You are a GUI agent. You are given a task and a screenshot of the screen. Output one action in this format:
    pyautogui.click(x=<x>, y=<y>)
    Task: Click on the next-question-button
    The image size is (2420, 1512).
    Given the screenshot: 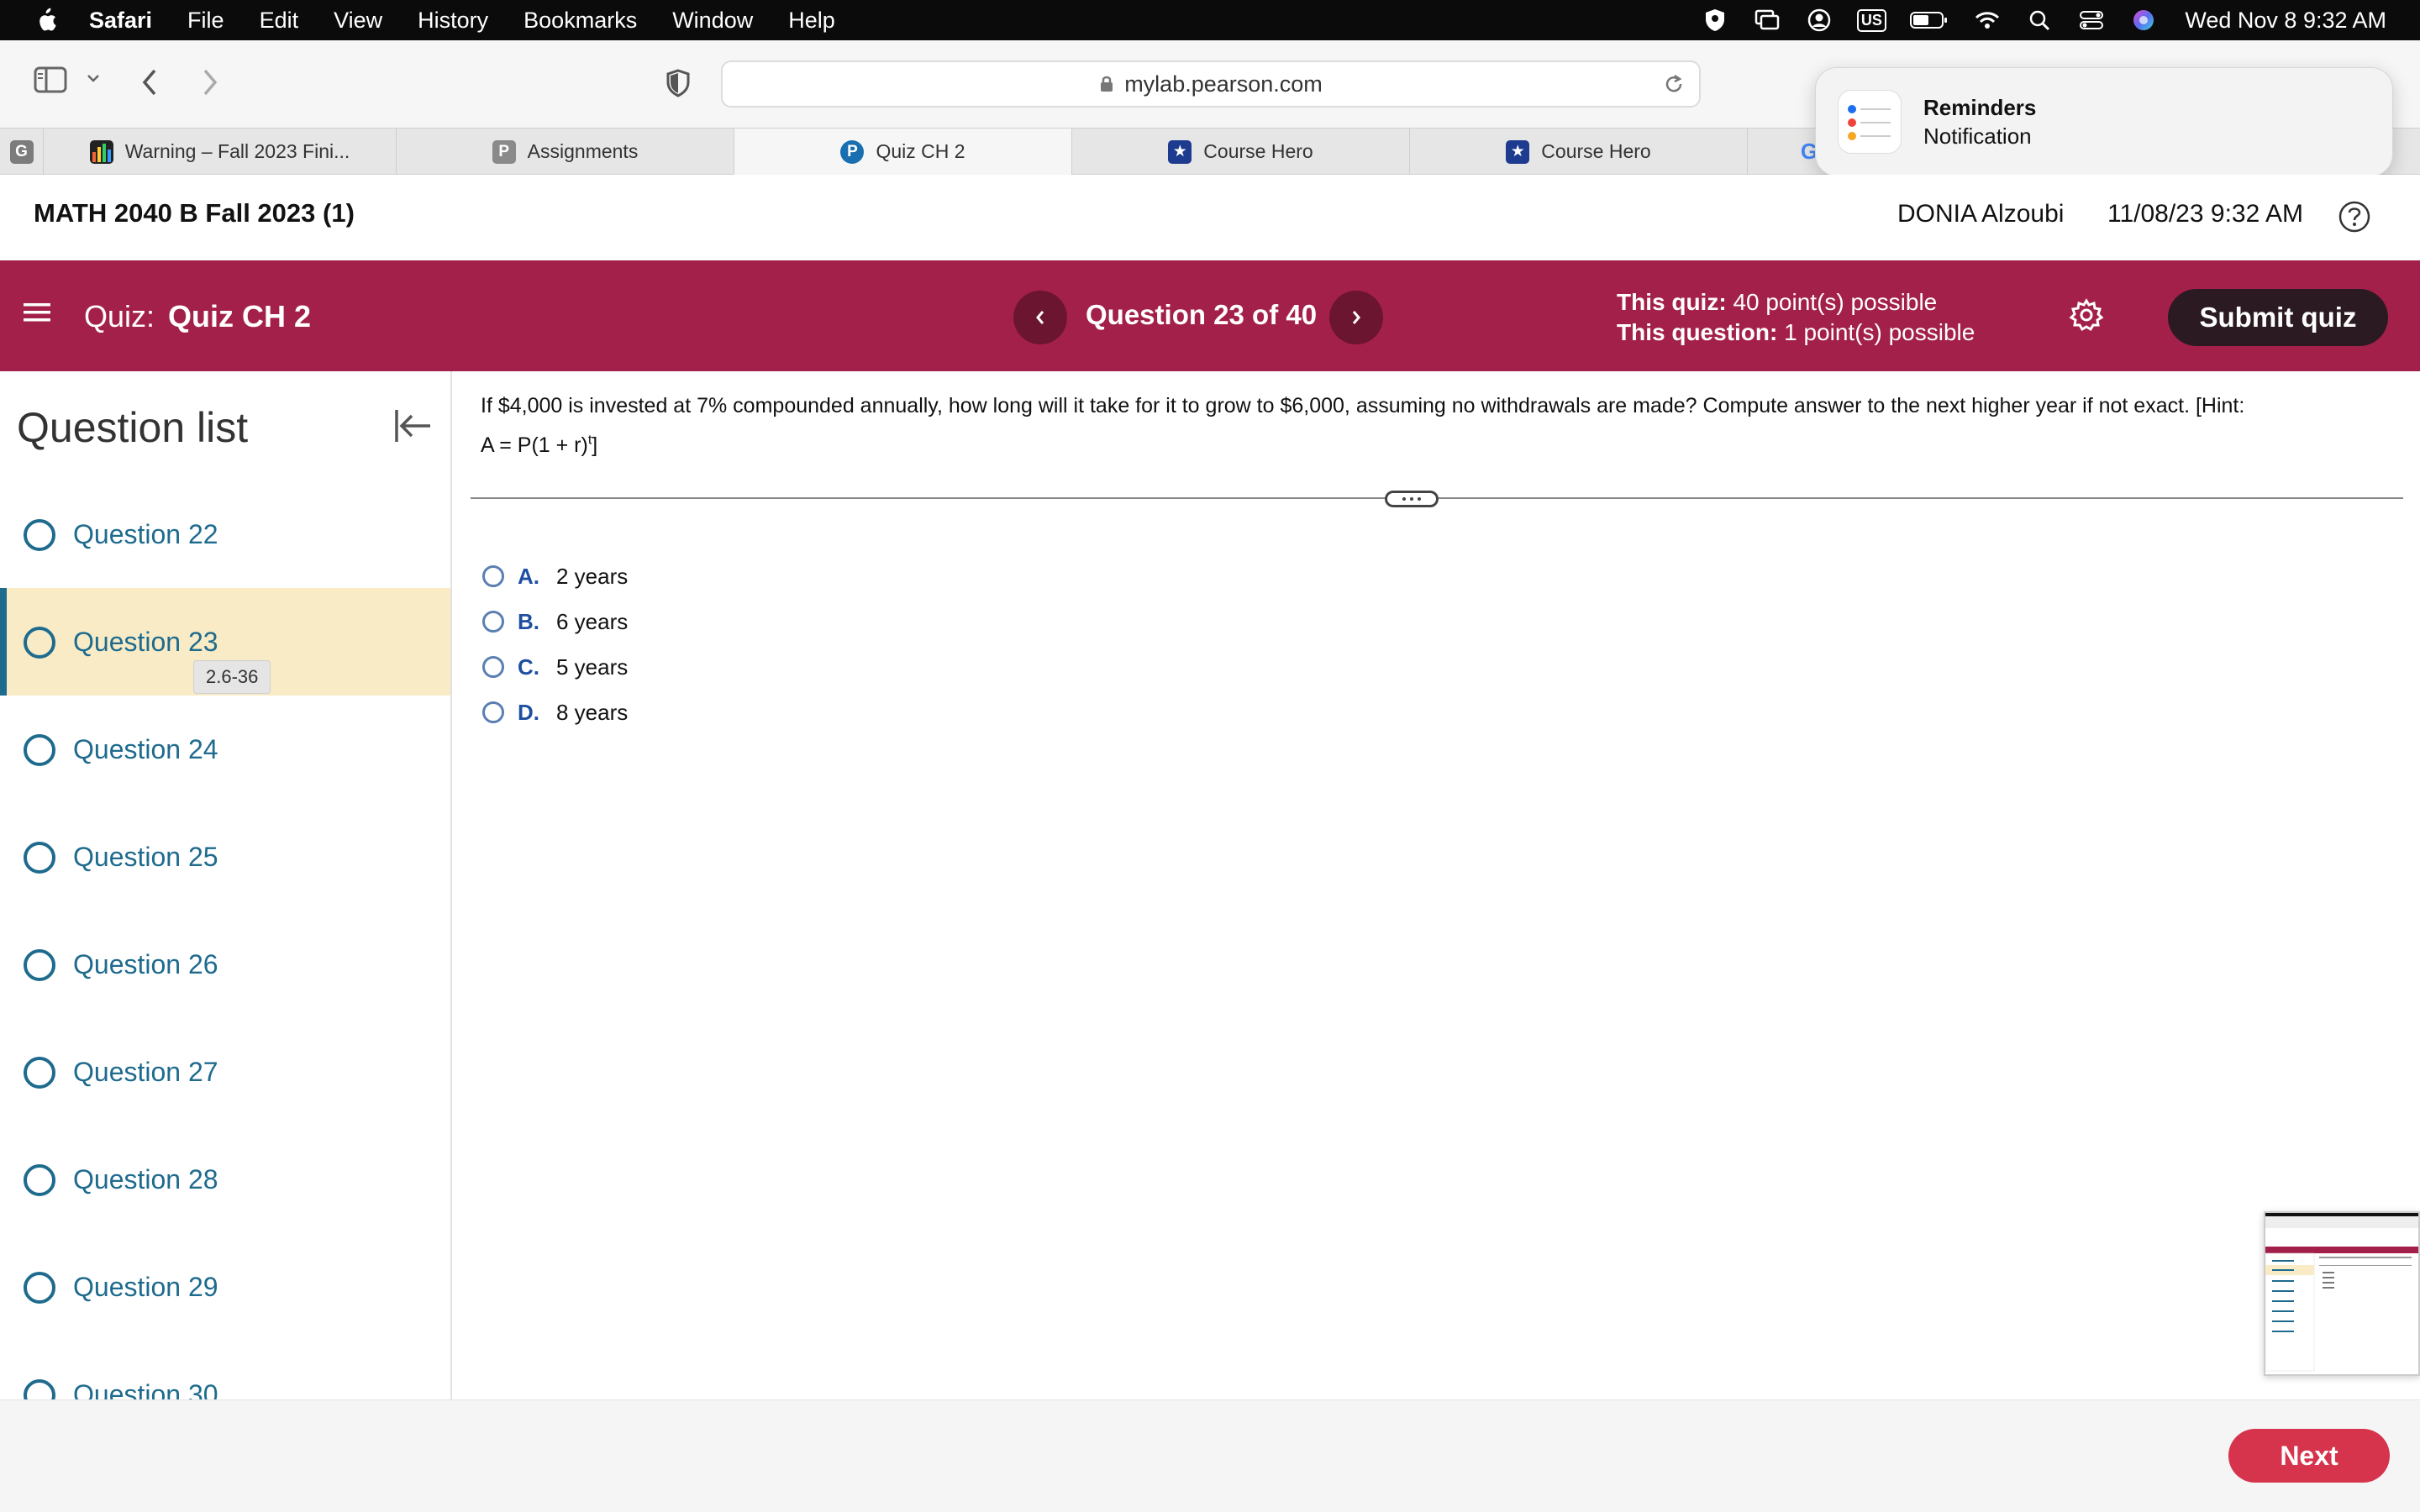 What is the action you would take?
    pyautogui.click(x=1356, y=317)
    